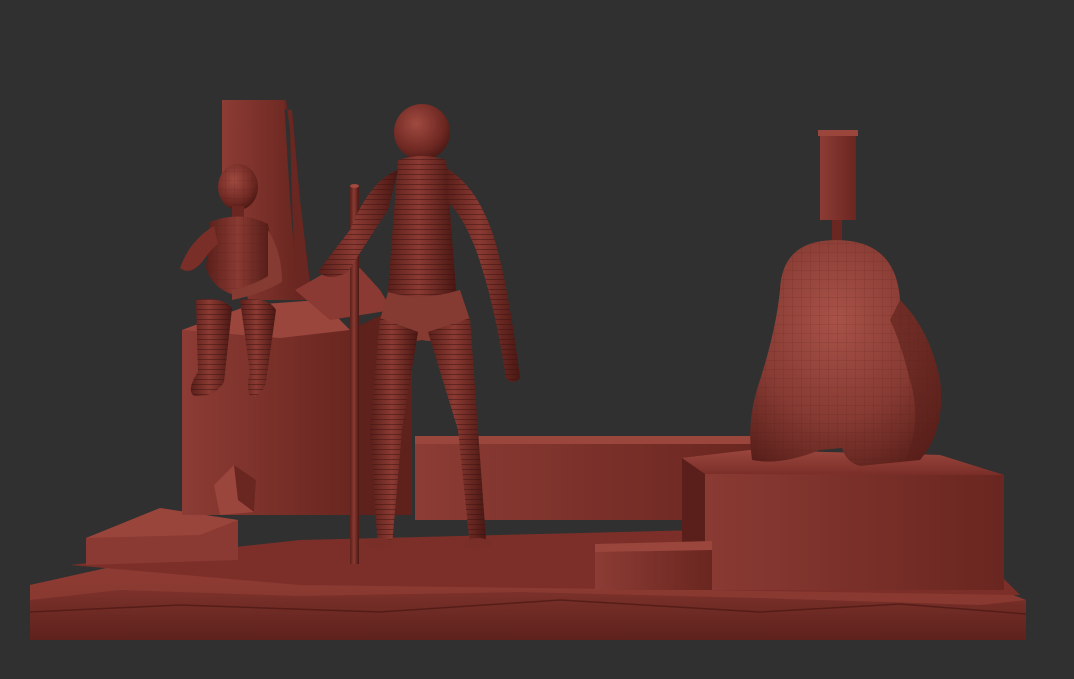  I want to click on creature-sculpture, so click(846, 298).